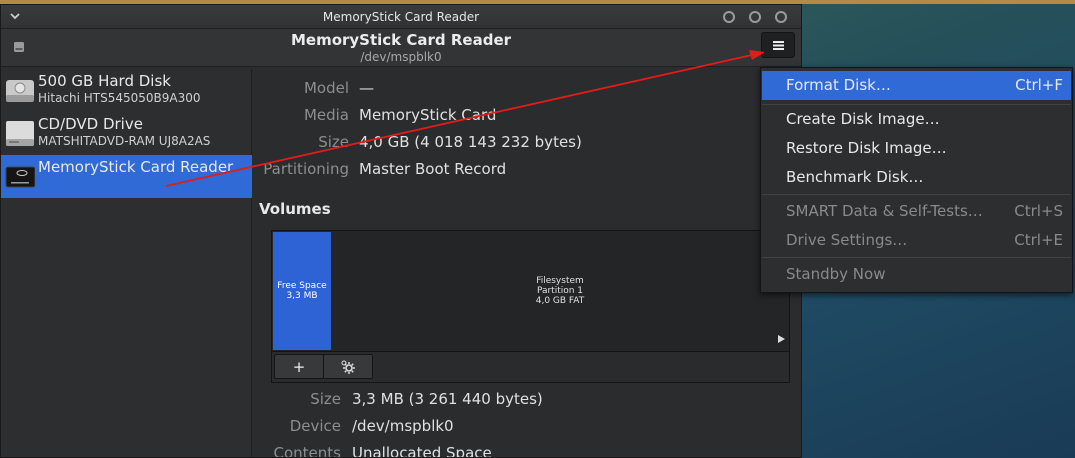 The height and width of the screenshot is (458, 1075). Describe the element at coordinates (560, 281) in the screenshot. I see `segment-label: Filesystem` at that location.